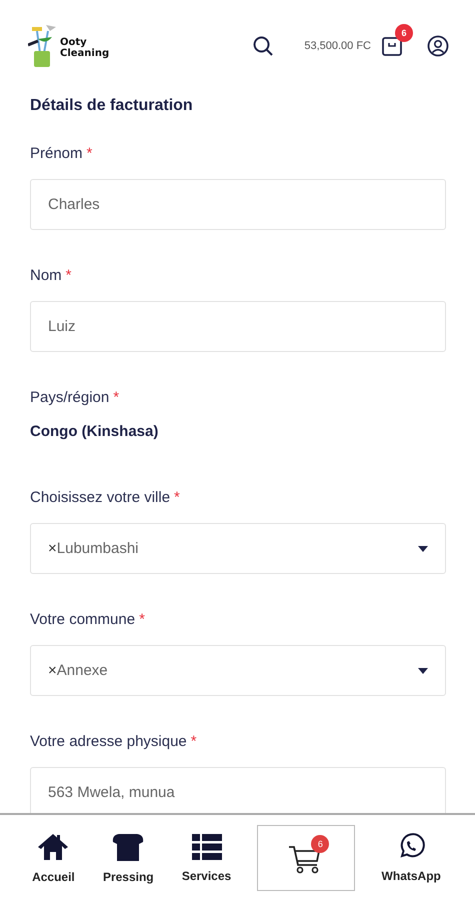 This screenshot has height=900, width=475. What do you see at coordinates (411, 857) in the screenshot?
I see `nav-item: WhatsApp` at bounding box center [411, 857].